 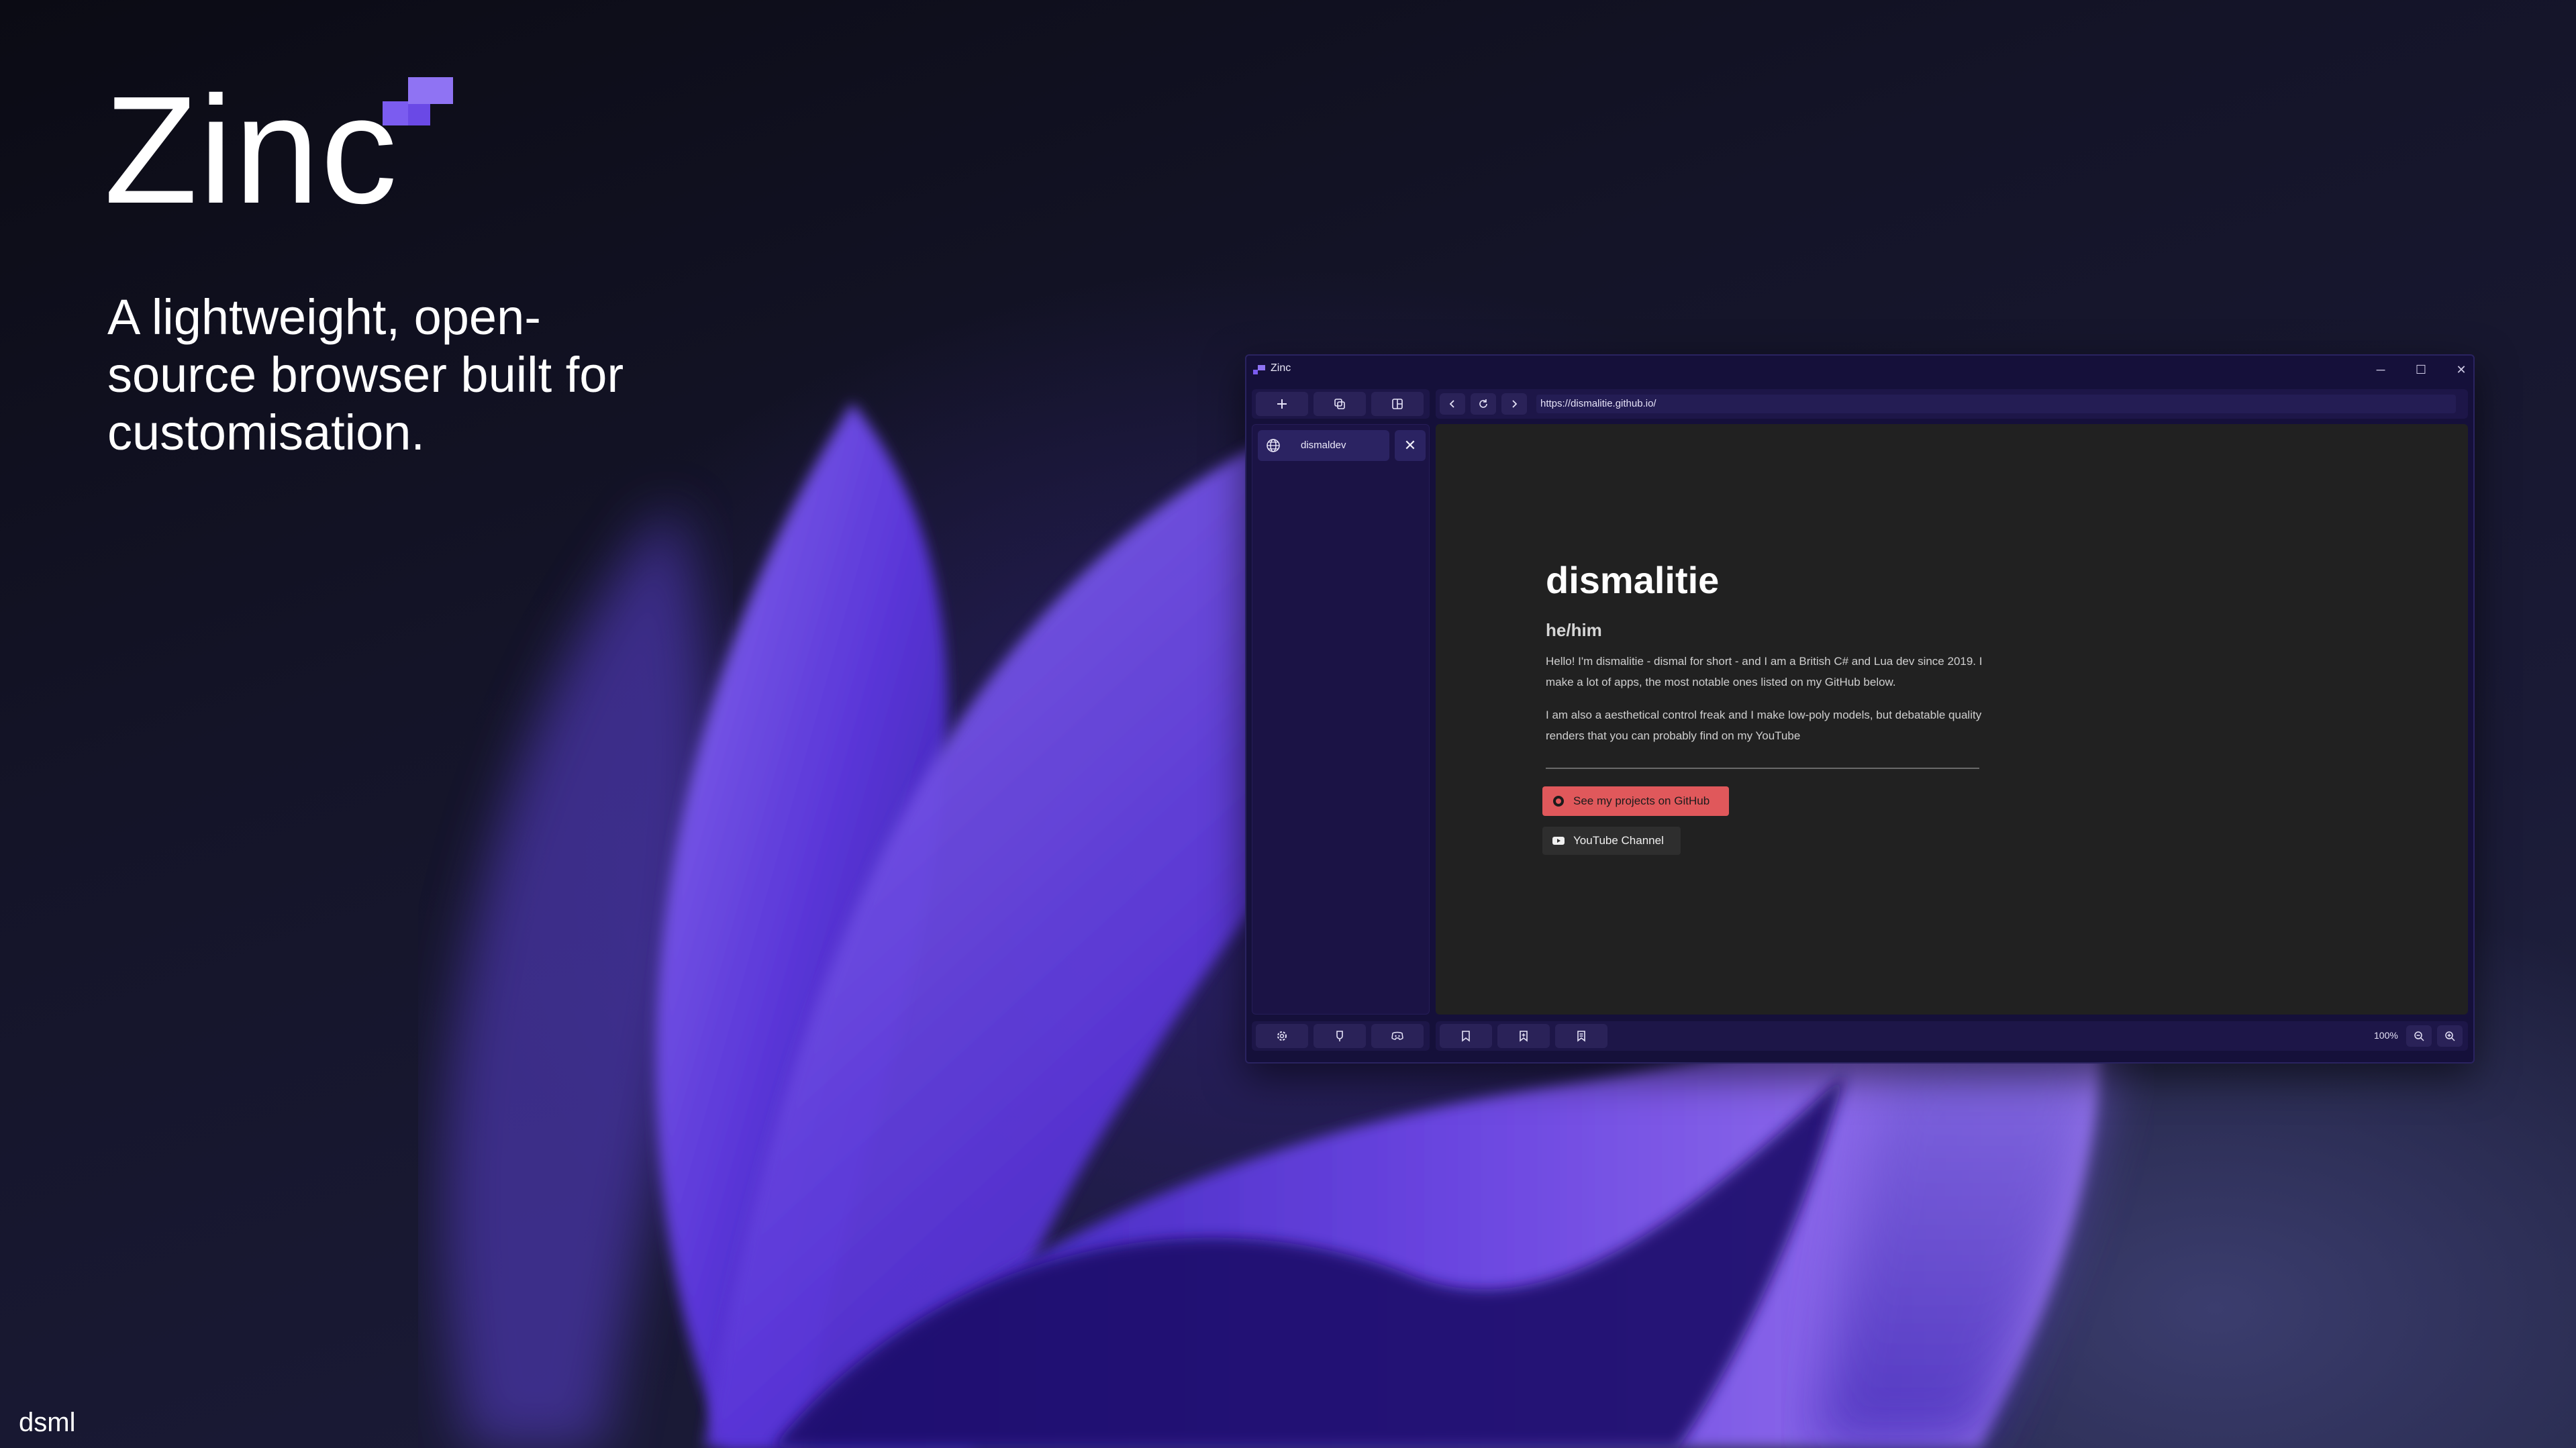 What do you see at coordinates (418, 101) in the screenshot?
I see `zinc-logo-icon` at bounding box center [418, 101].